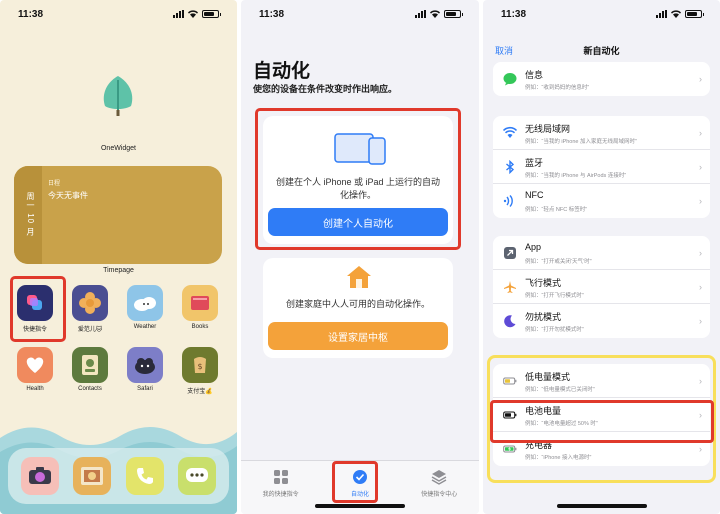  Describe the element at coordinates (118, 215) in the screenshot. I see `calendar-widget: 周一 10 月 日程 今天无事件` at that location.